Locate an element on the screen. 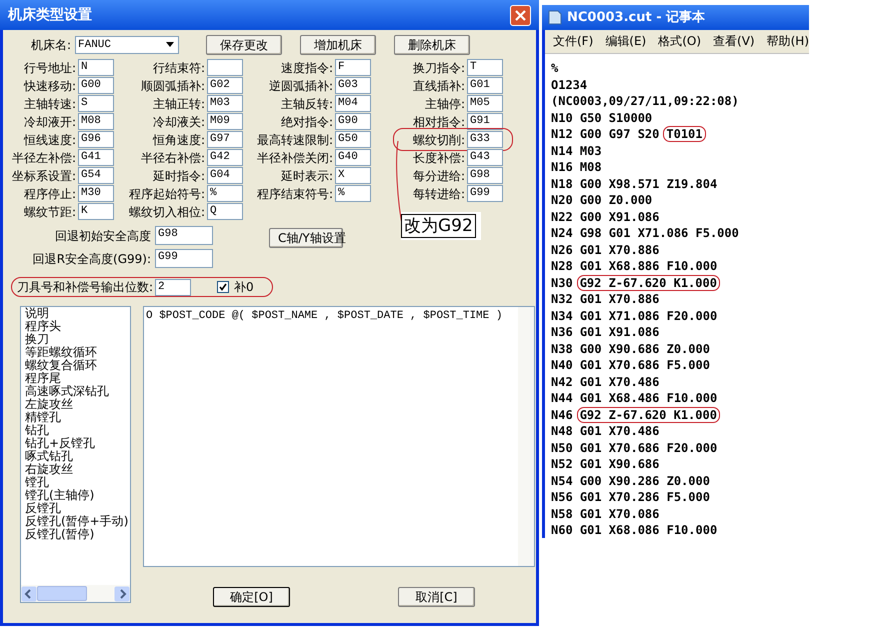 The image size is (893, 634). input-field: K is located at coordinates (96, 211).